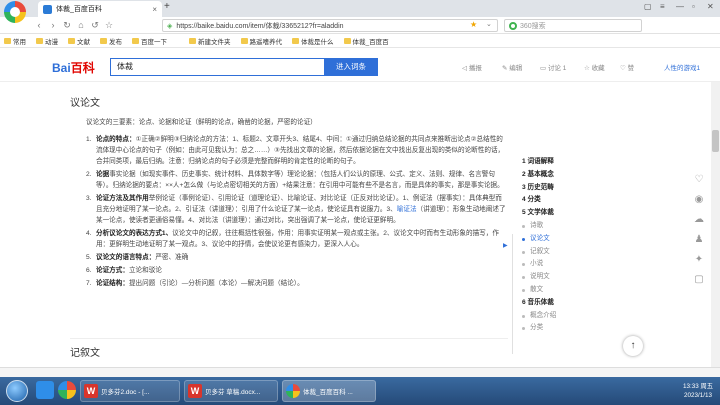 The width and height of the screenshot is (720, 405). What do you see at coordinates (533, 26) in the screenshot?
I see `search-placeholder: 360搜索` at bounding box center [533, 26].